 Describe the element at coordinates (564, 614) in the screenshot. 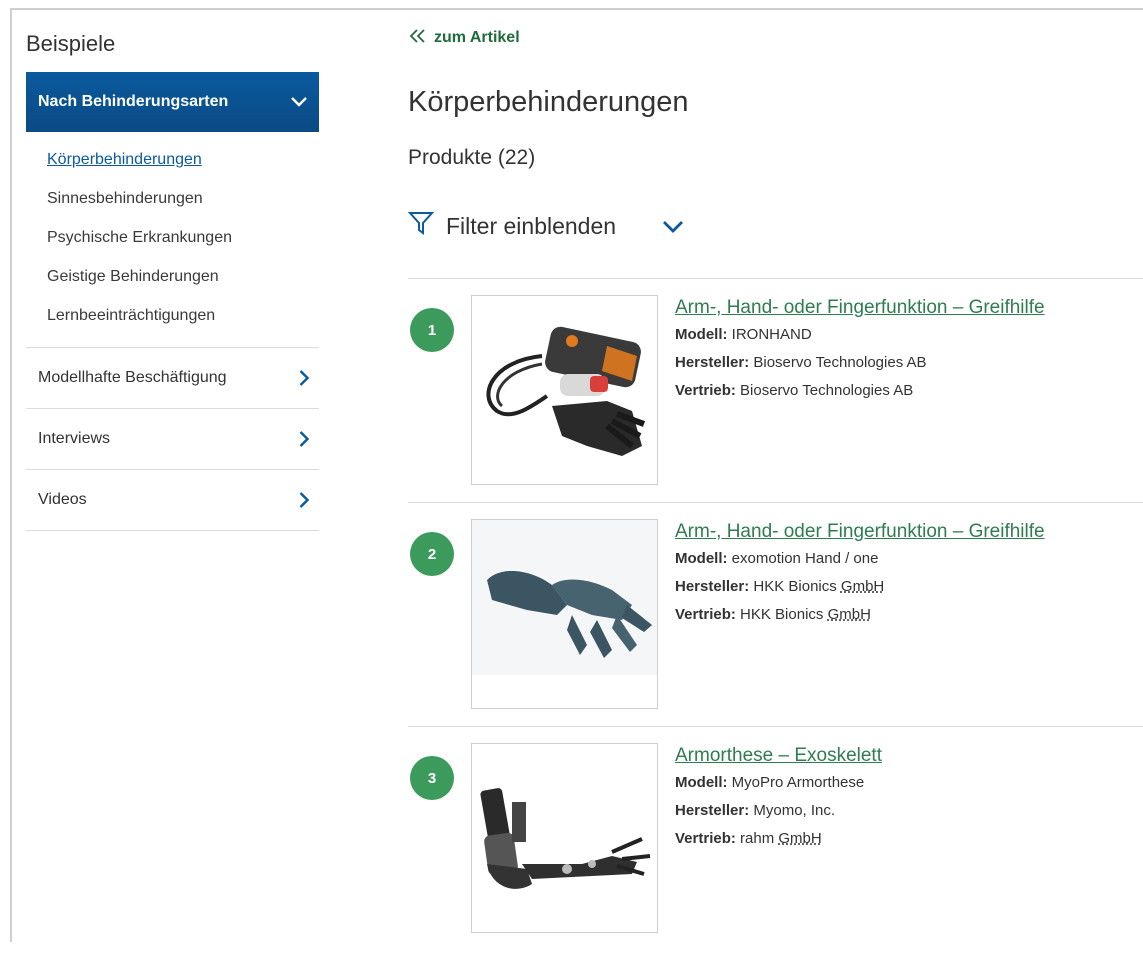

I see `product-image-exomotion` at that location.